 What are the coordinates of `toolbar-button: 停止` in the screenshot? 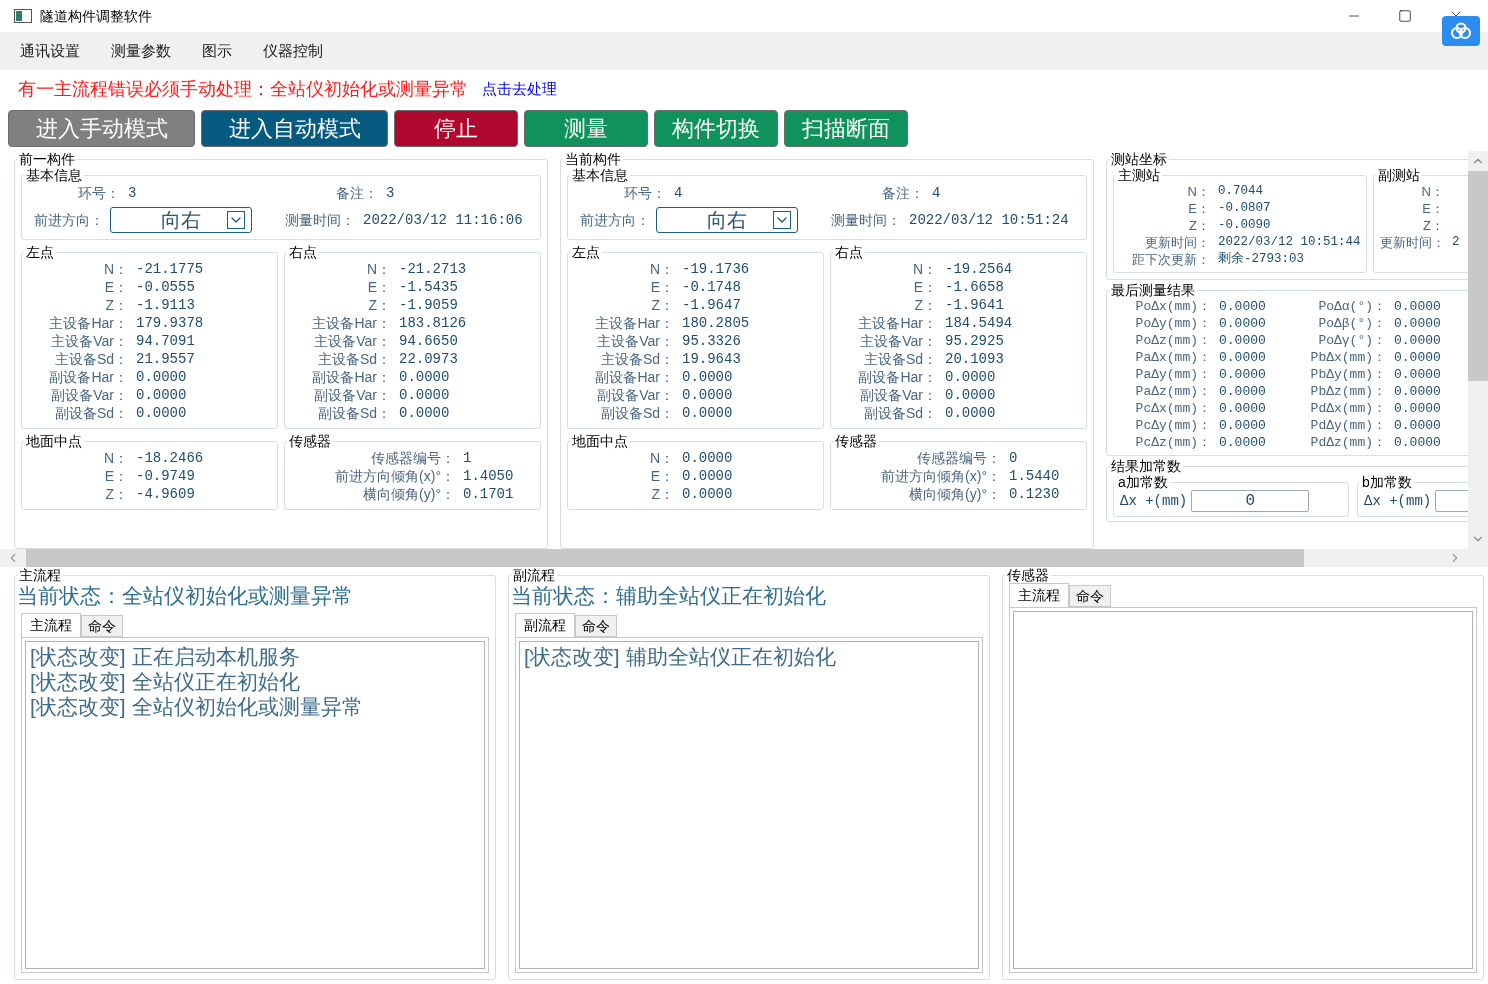 It's located at (456, 128).